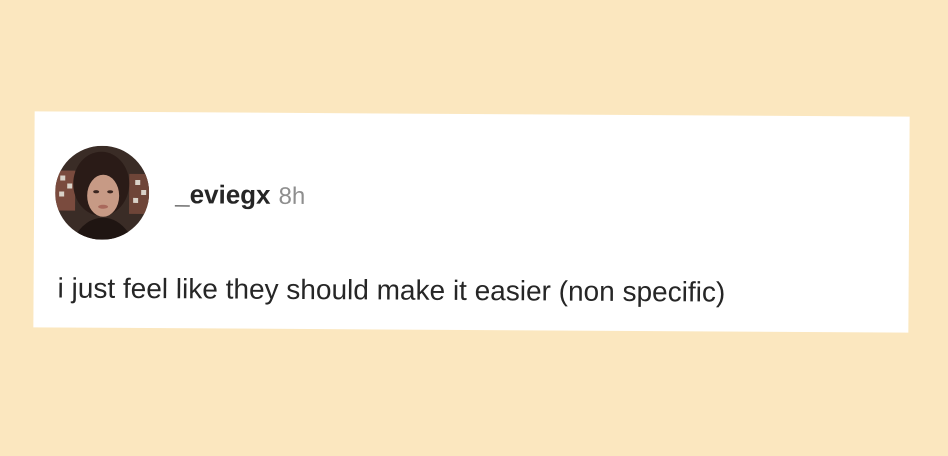  What do you see at coordinates (223, 194) in the screenshot?
I see `username: _eviegx` at bounding box center [223, 194].